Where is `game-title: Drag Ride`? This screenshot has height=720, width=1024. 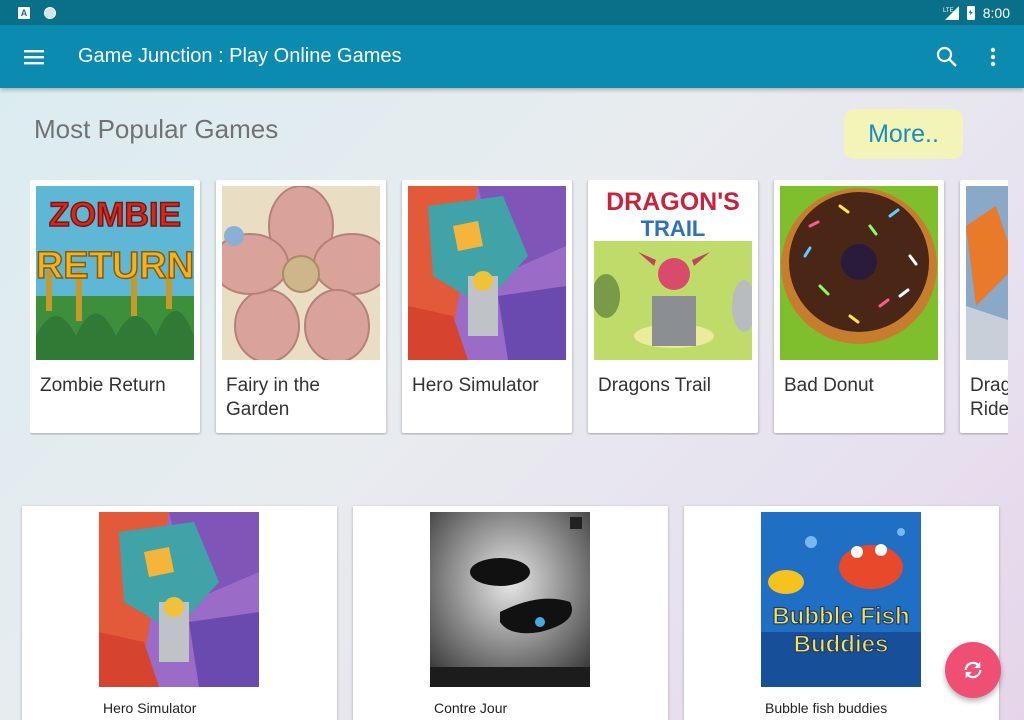 game-title: Drag Ride is located at coordinates (989, 397).